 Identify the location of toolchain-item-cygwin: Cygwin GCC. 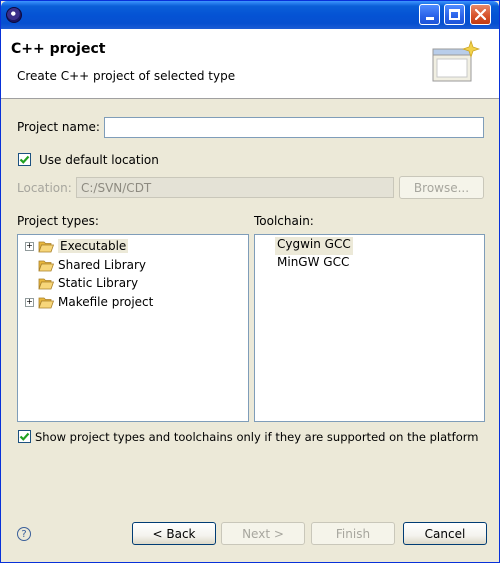
(314, 246).